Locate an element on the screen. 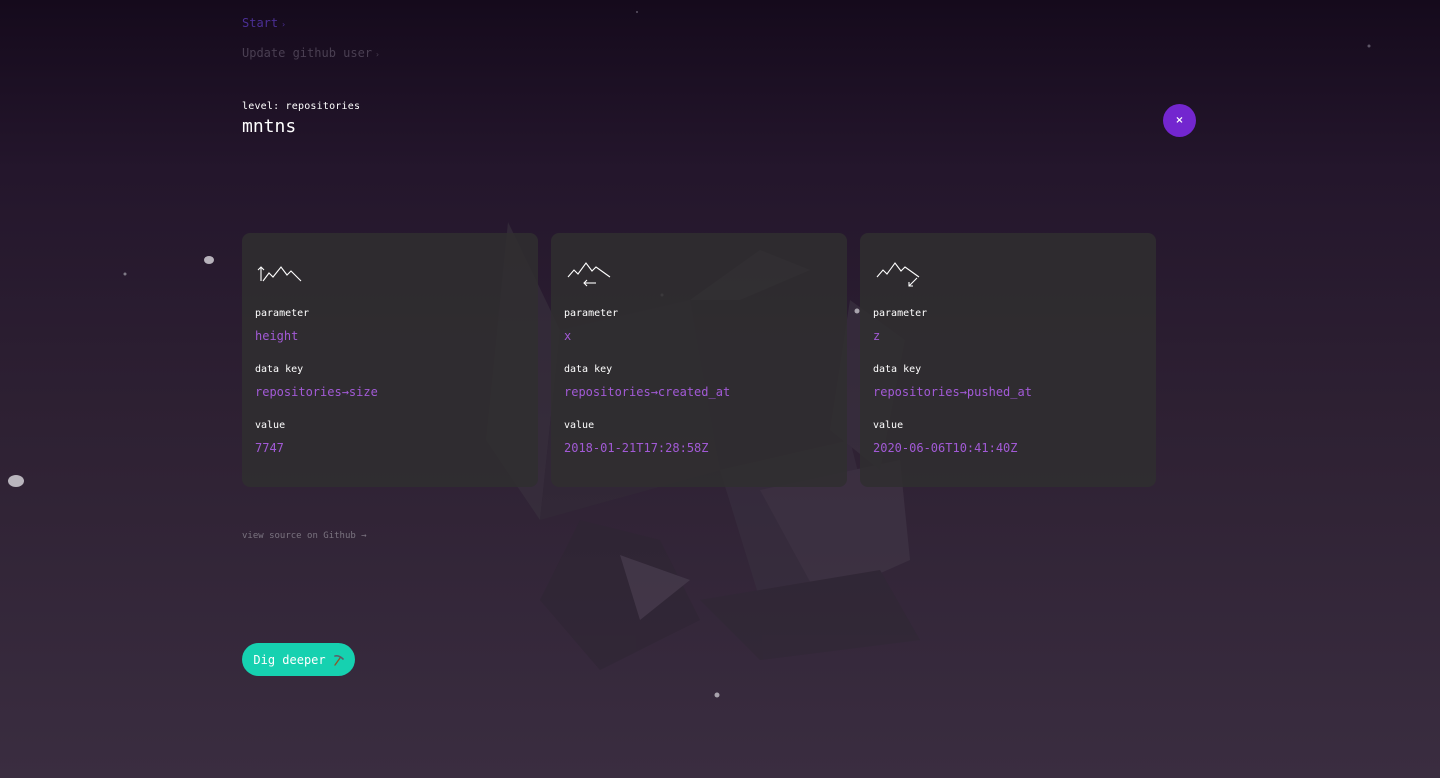 Image resolution: width=1440 pixels, height=778 pixels. view-source-github-link: view source on Github → is located at coordinates (304, 536).